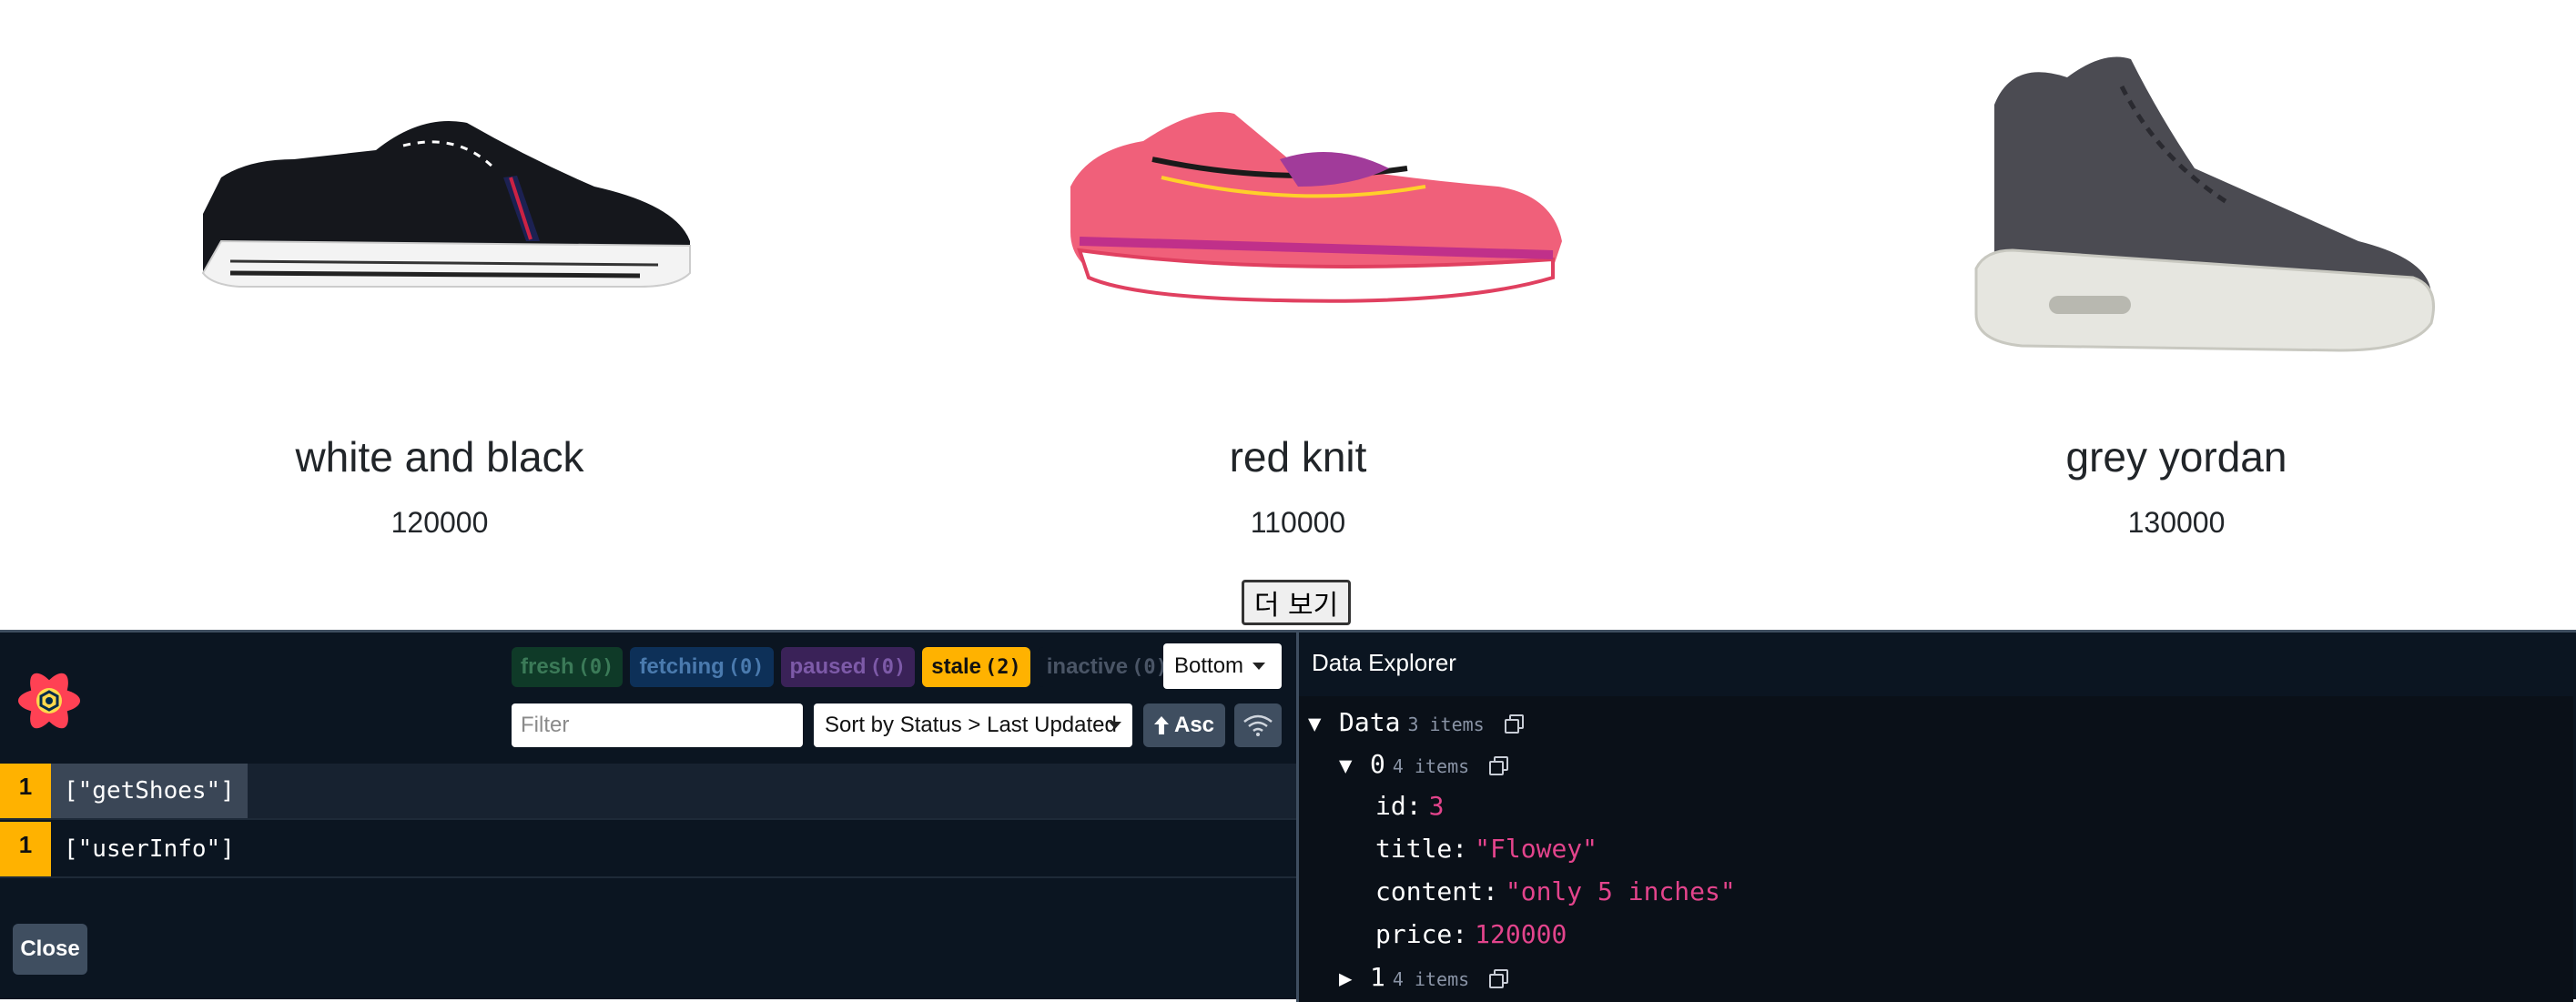  I want to click on badge-label: fetching, so click(682, 667).